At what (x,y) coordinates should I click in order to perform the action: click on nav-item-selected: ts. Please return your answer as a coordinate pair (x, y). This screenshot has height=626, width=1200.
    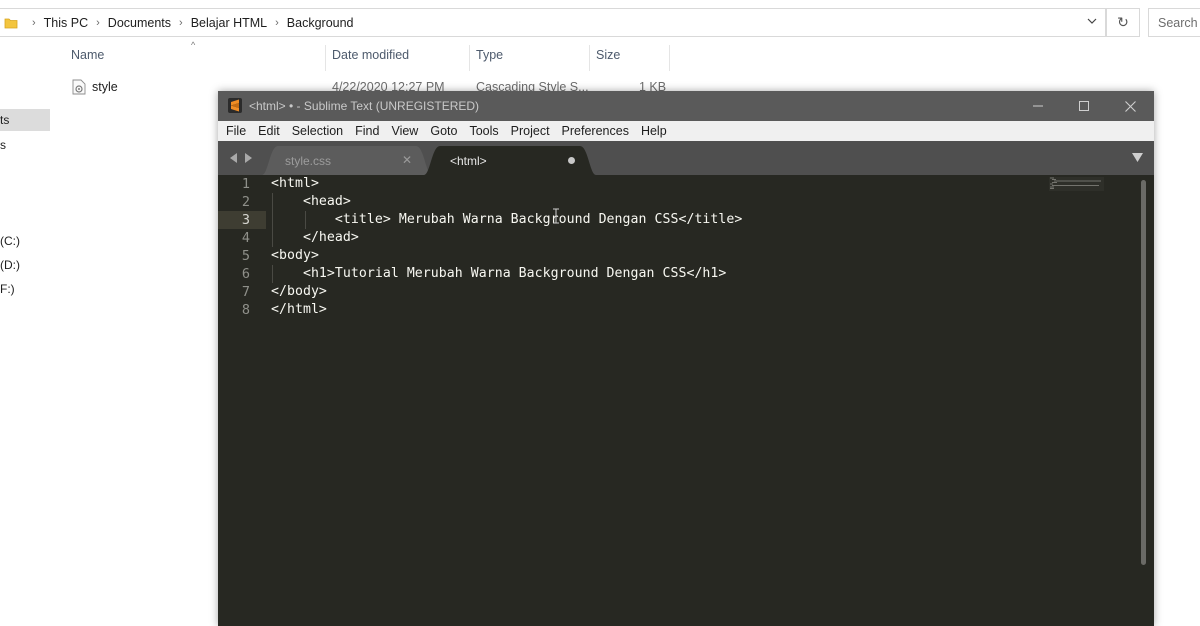
    Looking at the image, I should click on (25, 120).